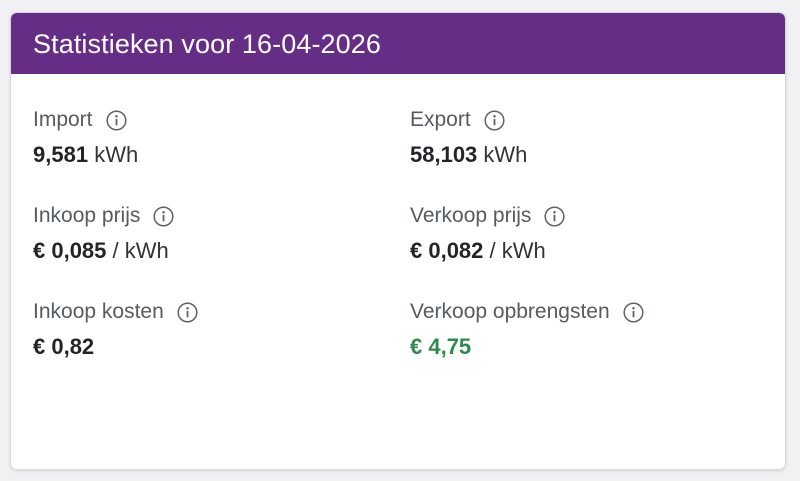 The image size is (800, 481). I want to click on stat-value: € 0,82, so click(203, 347).